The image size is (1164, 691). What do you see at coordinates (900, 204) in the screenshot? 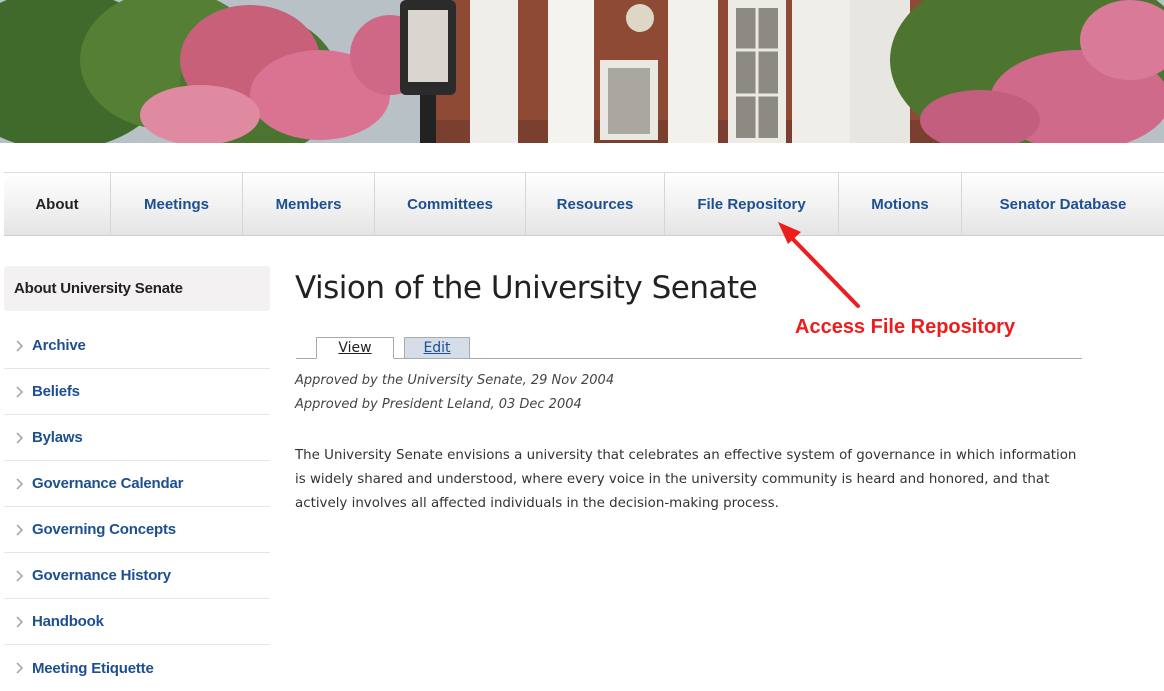
I see `nav-item-motions: Motions` at bounding box center [900, 204].